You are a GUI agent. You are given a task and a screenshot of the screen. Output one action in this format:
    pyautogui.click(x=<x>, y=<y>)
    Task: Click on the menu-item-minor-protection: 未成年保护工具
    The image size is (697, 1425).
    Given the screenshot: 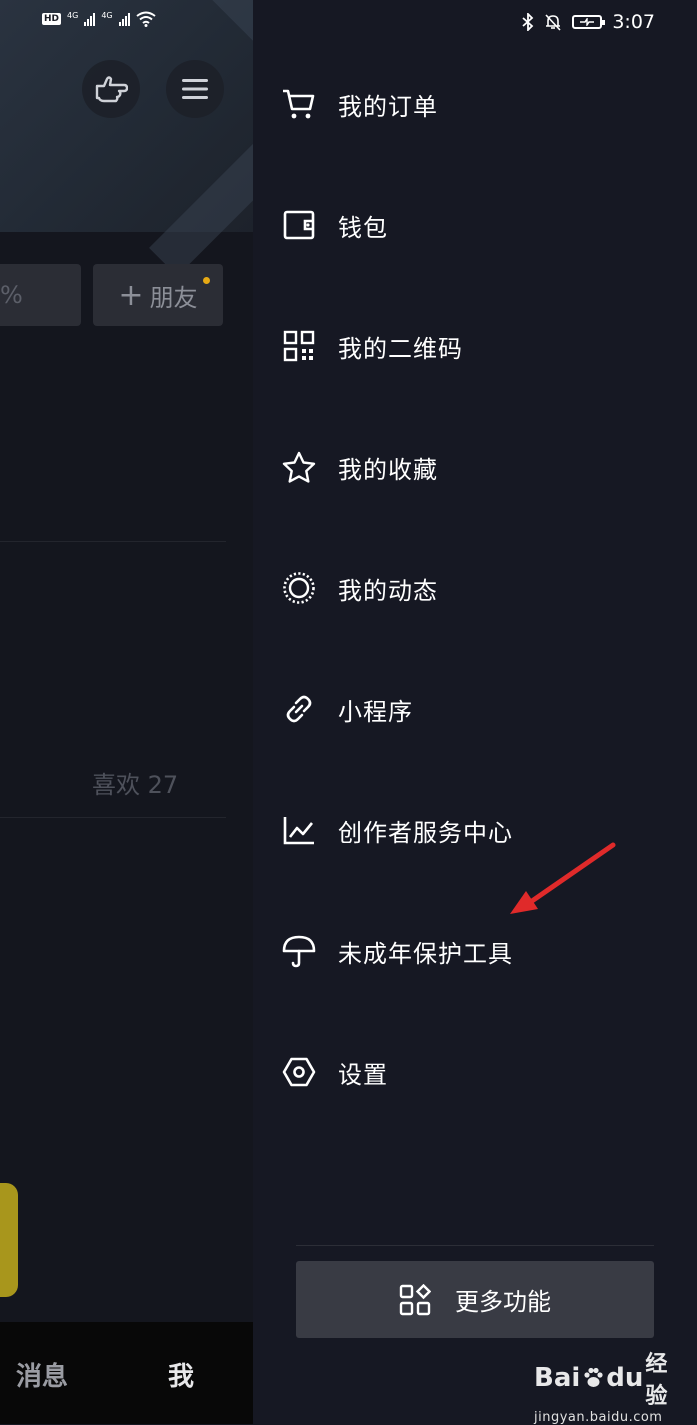 What is the action you would take?
    pyautogui.click(x=476, y=951)
    